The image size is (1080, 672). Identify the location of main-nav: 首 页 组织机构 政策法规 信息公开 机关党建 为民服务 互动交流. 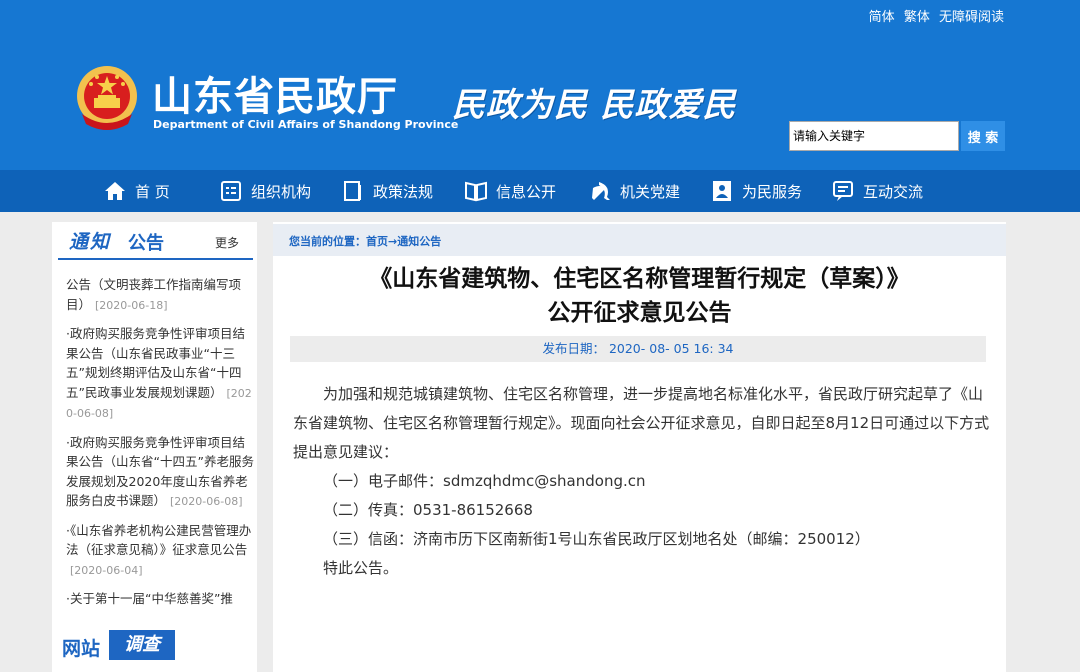
(540, 191).